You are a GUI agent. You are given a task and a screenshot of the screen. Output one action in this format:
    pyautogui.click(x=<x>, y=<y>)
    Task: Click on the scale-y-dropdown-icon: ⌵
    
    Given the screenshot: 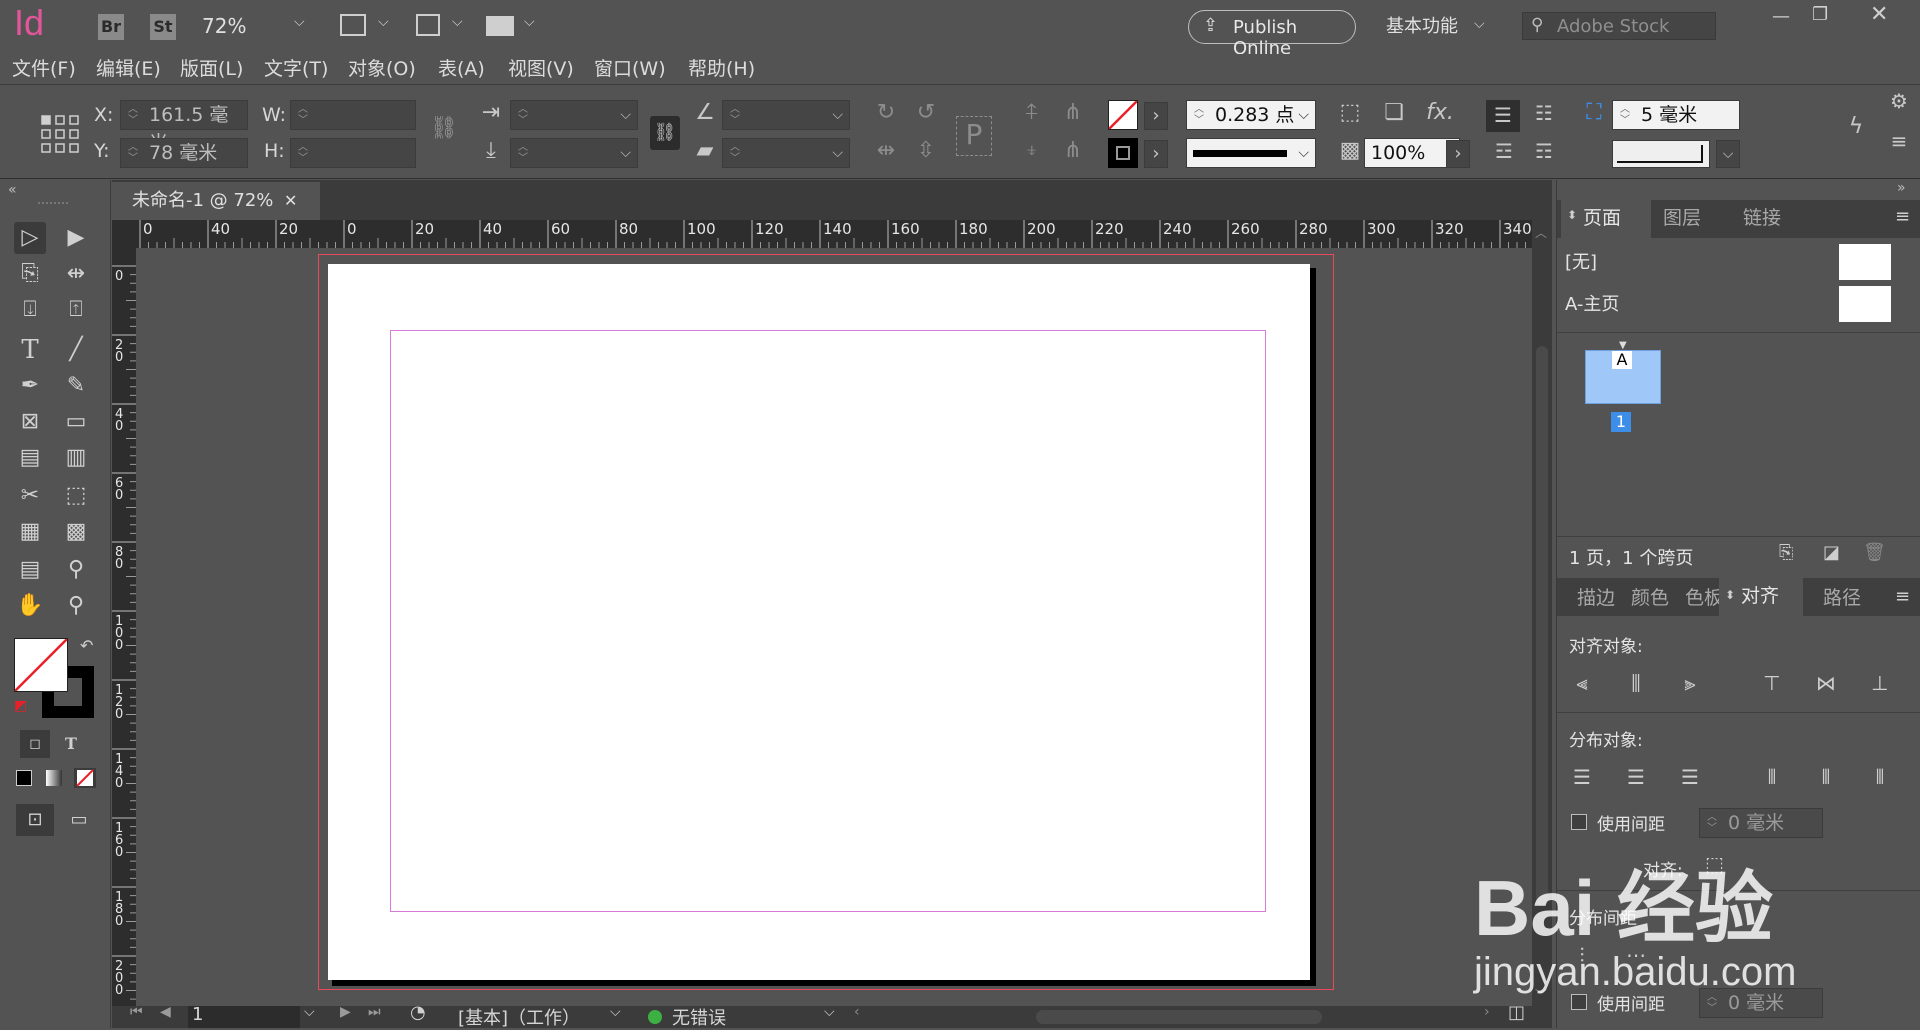 What is the action you would take?
    pyautogui.click(x=625, y=153)
    